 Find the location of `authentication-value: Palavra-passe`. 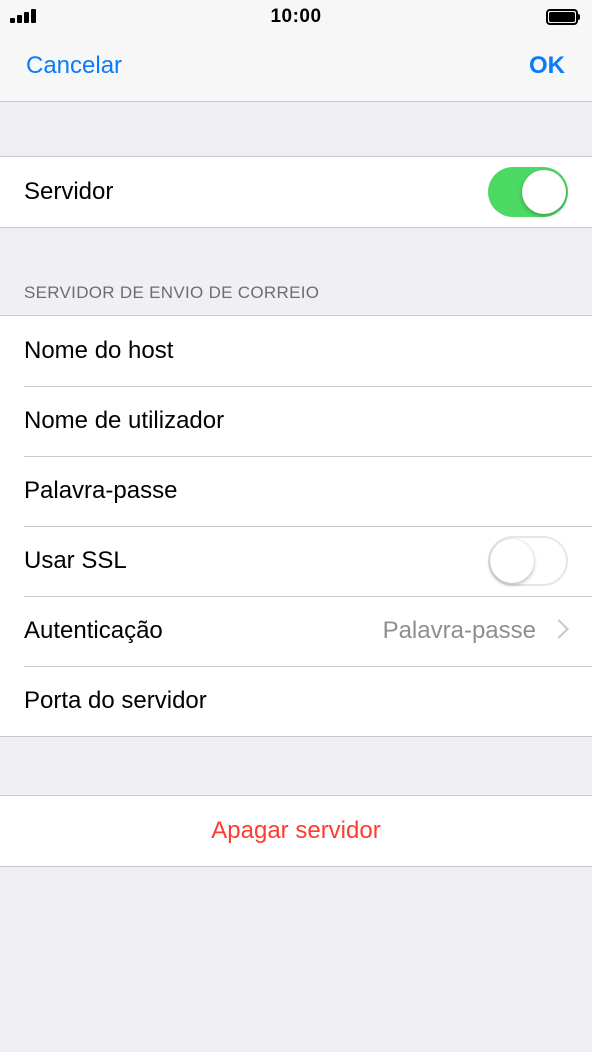

authentication-value: Palavra-passe is located at coordinates (459, 630).